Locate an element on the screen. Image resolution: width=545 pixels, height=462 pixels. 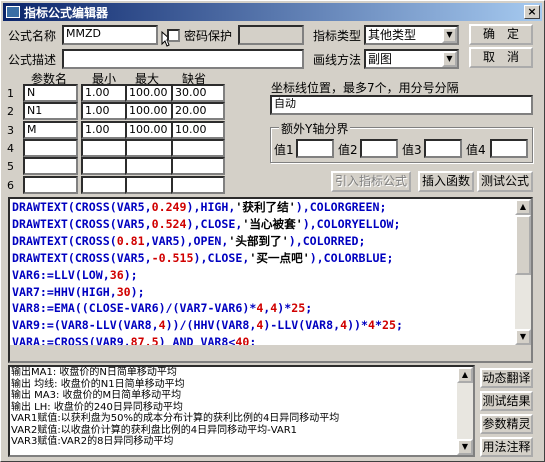
code-token: '当心被套' is located at coordinates (272, 223).